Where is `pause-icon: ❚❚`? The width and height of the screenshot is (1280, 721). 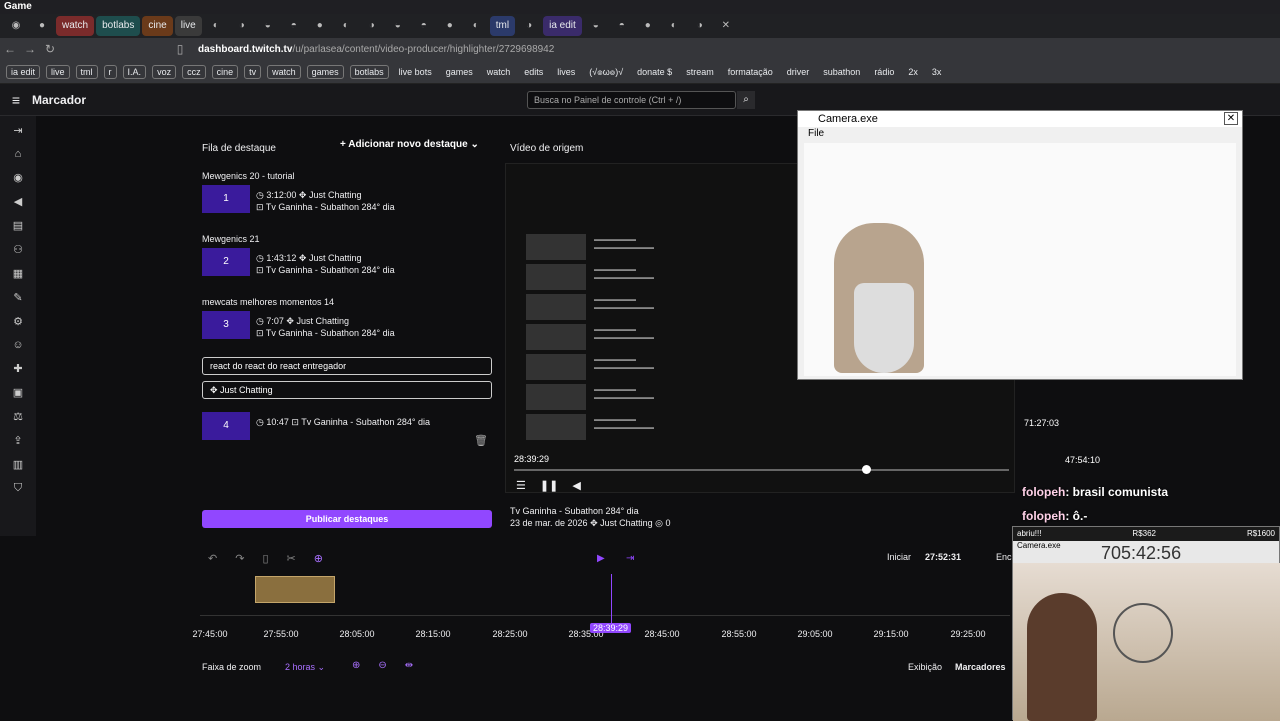
pause-icon: ❚❚ is located at coordinates (549, 485).